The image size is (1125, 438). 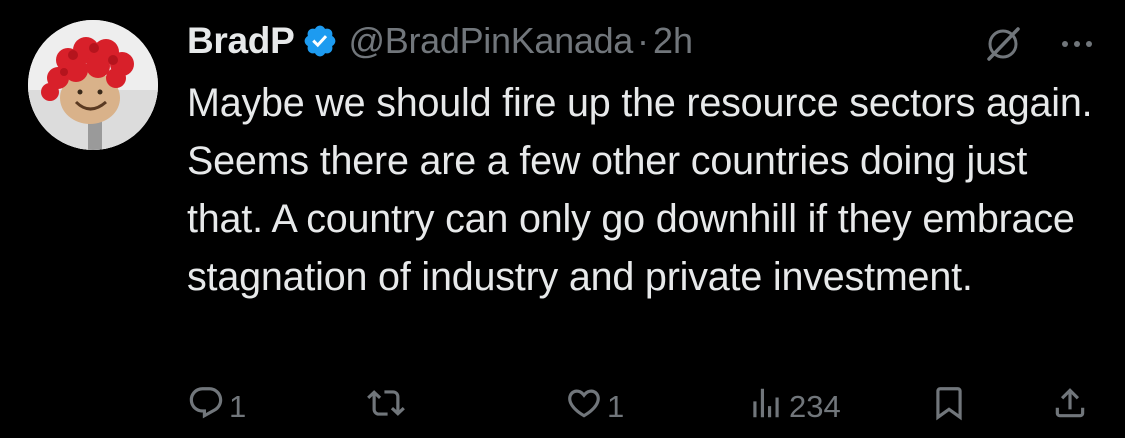 I want to click on bookmark-icon, so click(x=949, y=407).